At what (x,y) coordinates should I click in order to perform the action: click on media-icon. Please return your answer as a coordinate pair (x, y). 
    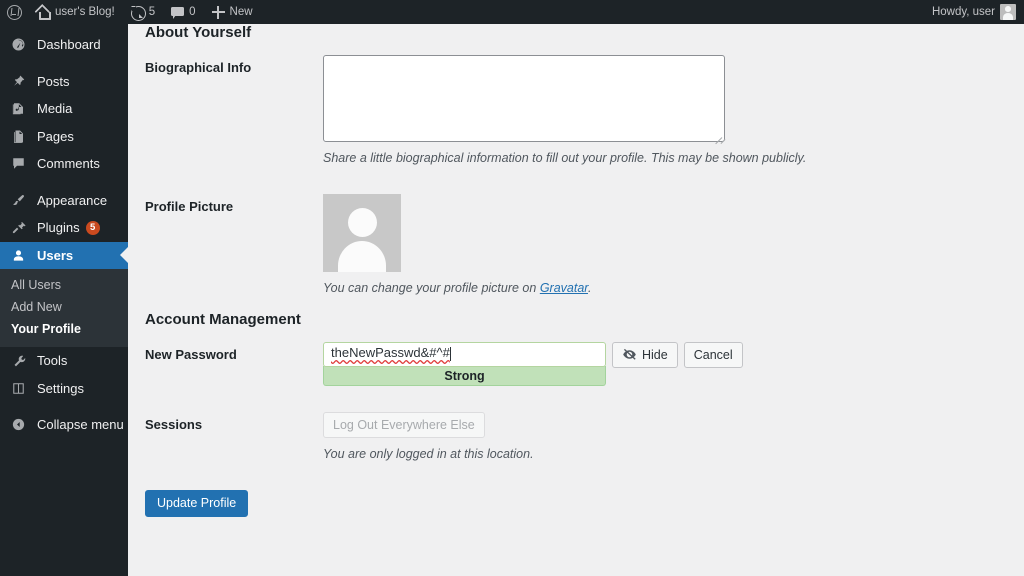
    Looking at the image, I should click on (21, 108).